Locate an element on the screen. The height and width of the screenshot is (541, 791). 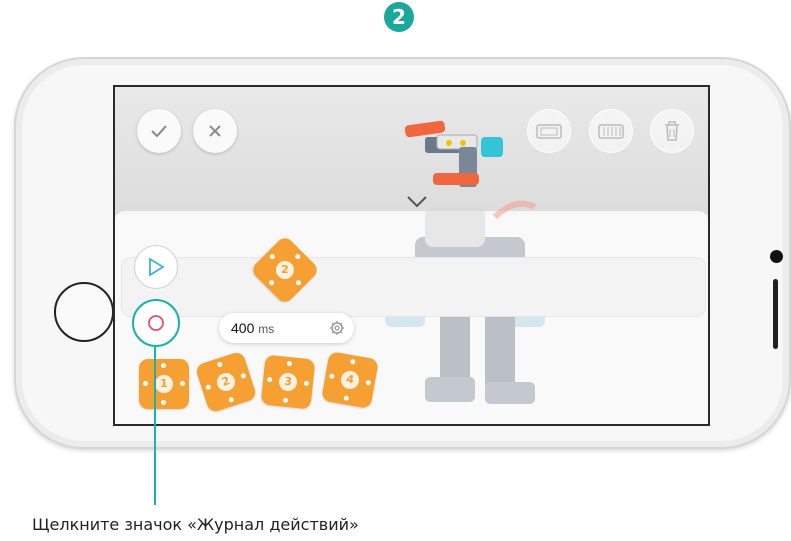
check-icon is located at coordinates (159, 131).